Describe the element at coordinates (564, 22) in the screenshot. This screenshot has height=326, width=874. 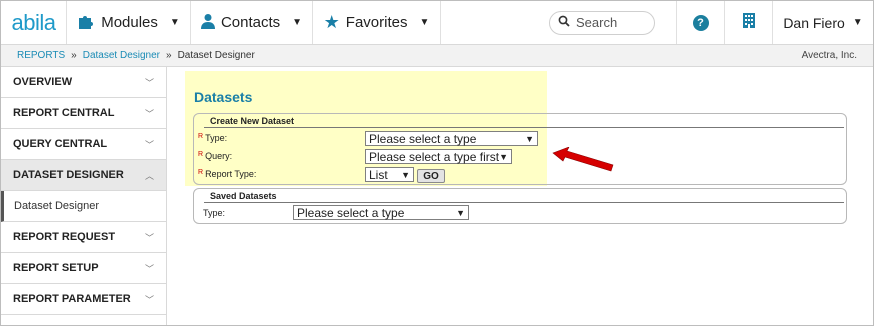
I see `search-icon` at that location.